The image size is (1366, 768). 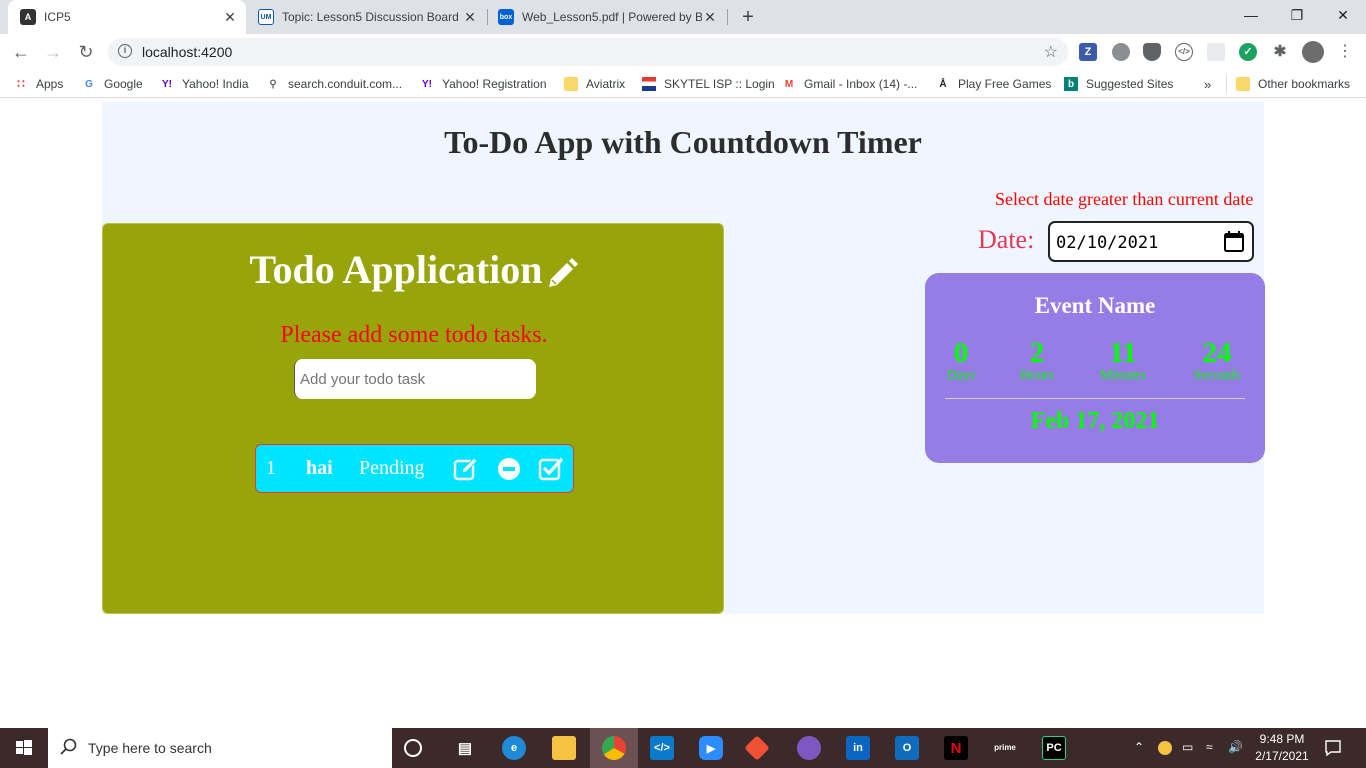 What do you see at coordinates (413, 748) in the screenshot?
I see `cortana-icon` at bounding box center [413, 748].